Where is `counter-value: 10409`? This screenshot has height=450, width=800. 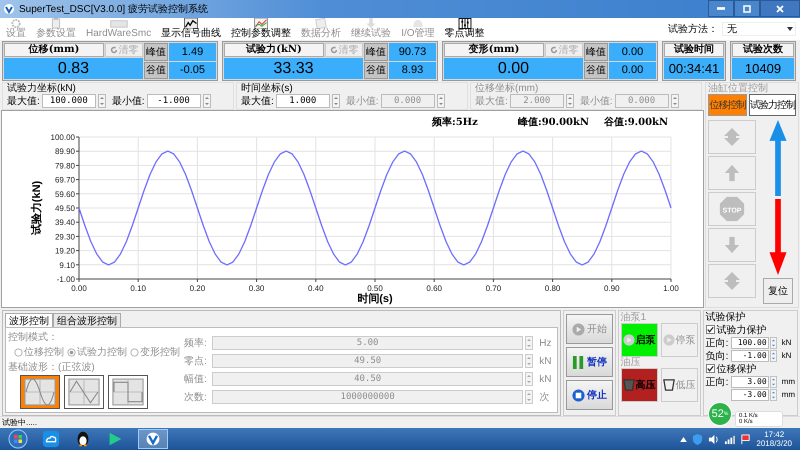 counter-value: 10409 is located at coordinates (763, 68).